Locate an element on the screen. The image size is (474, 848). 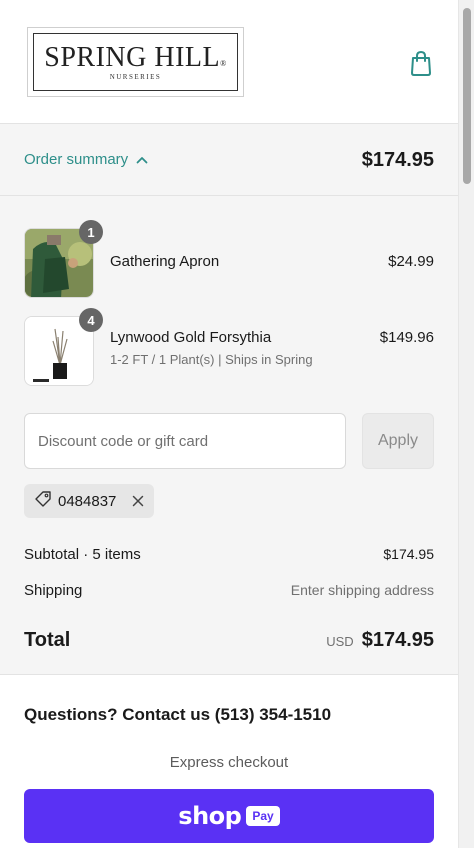
store-logo: SPRING HILL® NURSERIES is located at coordinates (135, 62).